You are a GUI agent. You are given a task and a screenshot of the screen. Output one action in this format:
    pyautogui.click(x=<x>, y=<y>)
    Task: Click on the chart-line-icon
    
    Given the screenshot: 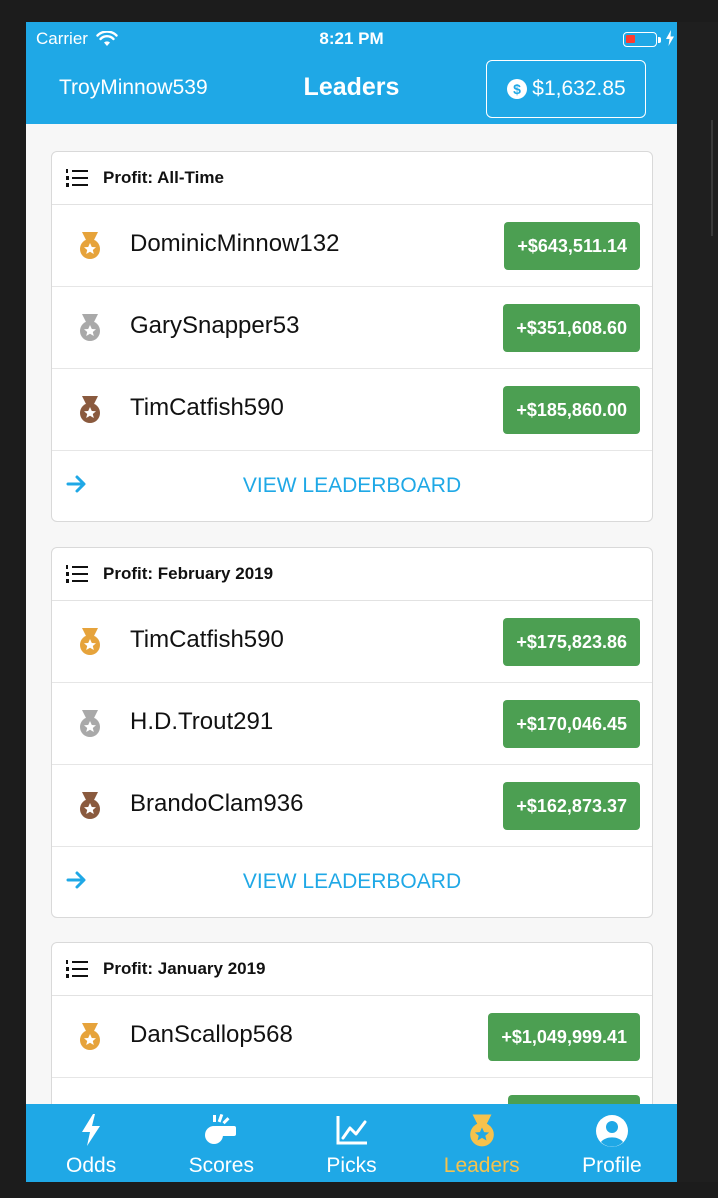 What is the action you would take?
    pyautogui.click(x=351, y=1130)
    